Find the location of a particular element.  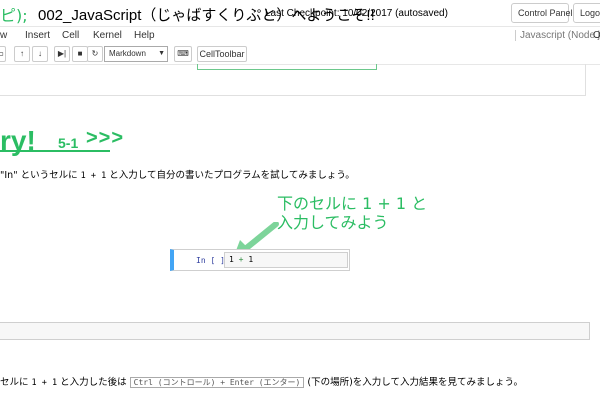

section-arrows: >>> is located at coordinates (105, 138).